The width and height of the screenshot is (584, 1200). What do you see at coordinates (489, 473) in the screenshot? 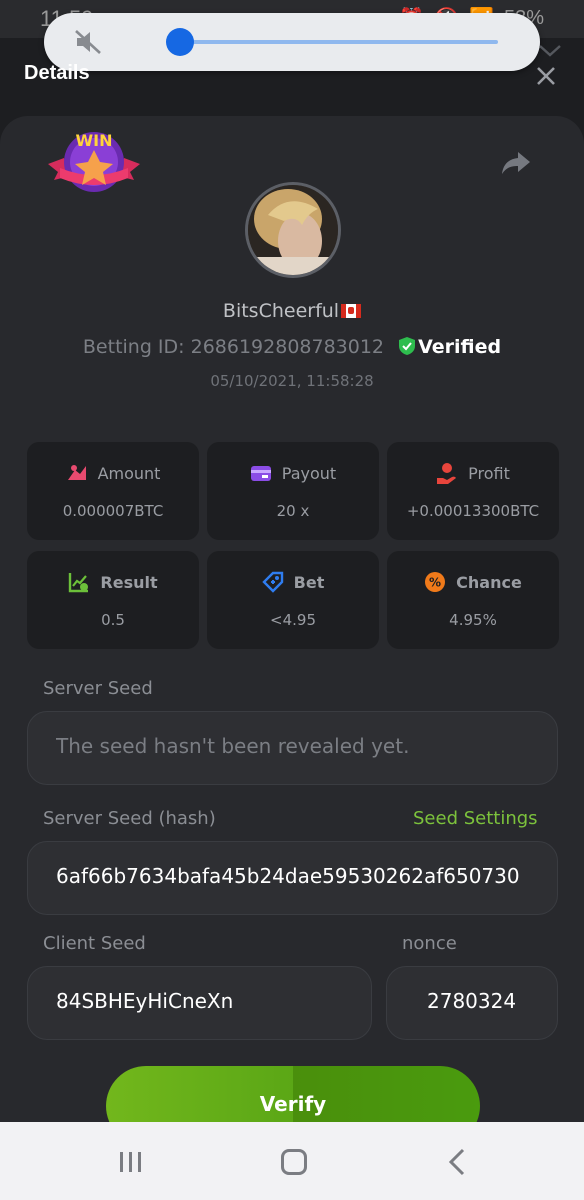
I see `stat-label: Profit` at bounding box center [489, 473].